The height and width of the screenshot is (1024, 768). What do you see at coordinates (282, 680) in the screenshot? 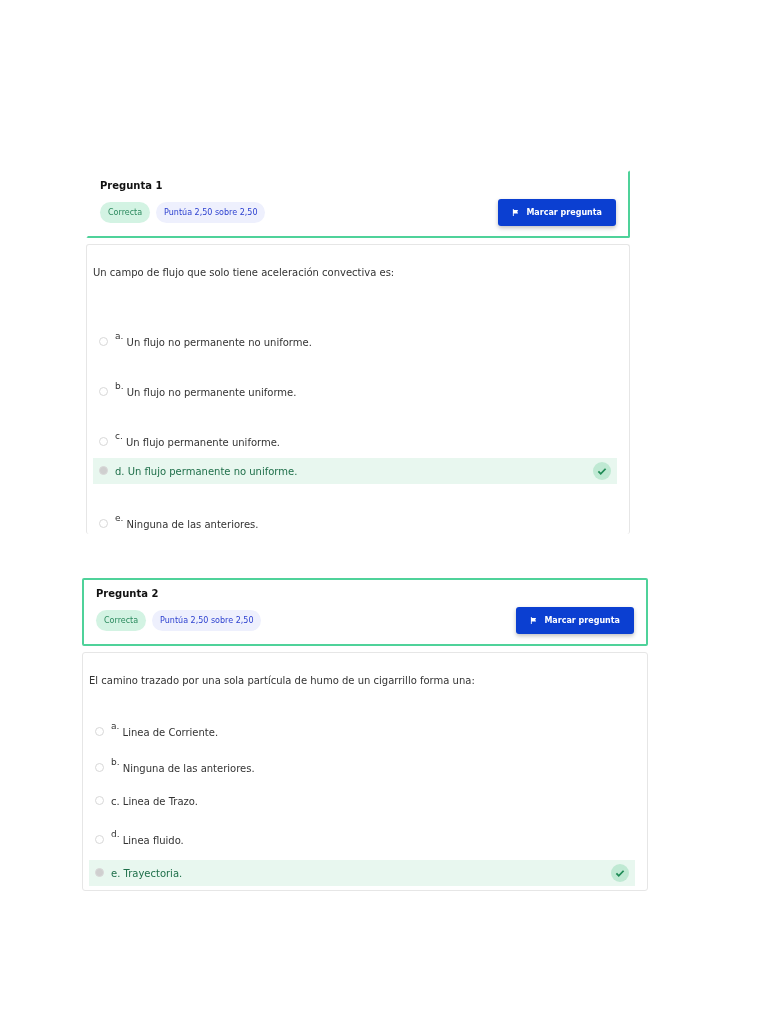
I see `question-text: El camino trazado por una sola partícula de humo de un cigarrillo forma una:` at bounding box center [282, 680].